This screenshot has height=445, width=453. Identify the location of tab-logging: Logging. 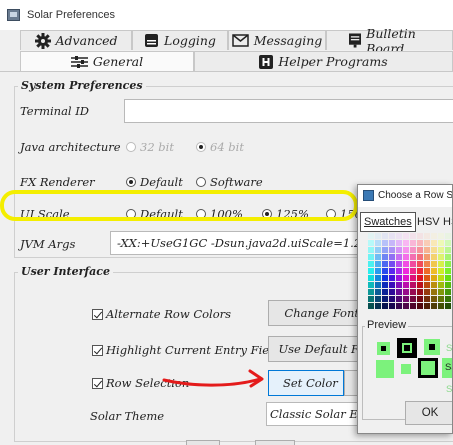
(180, 40).